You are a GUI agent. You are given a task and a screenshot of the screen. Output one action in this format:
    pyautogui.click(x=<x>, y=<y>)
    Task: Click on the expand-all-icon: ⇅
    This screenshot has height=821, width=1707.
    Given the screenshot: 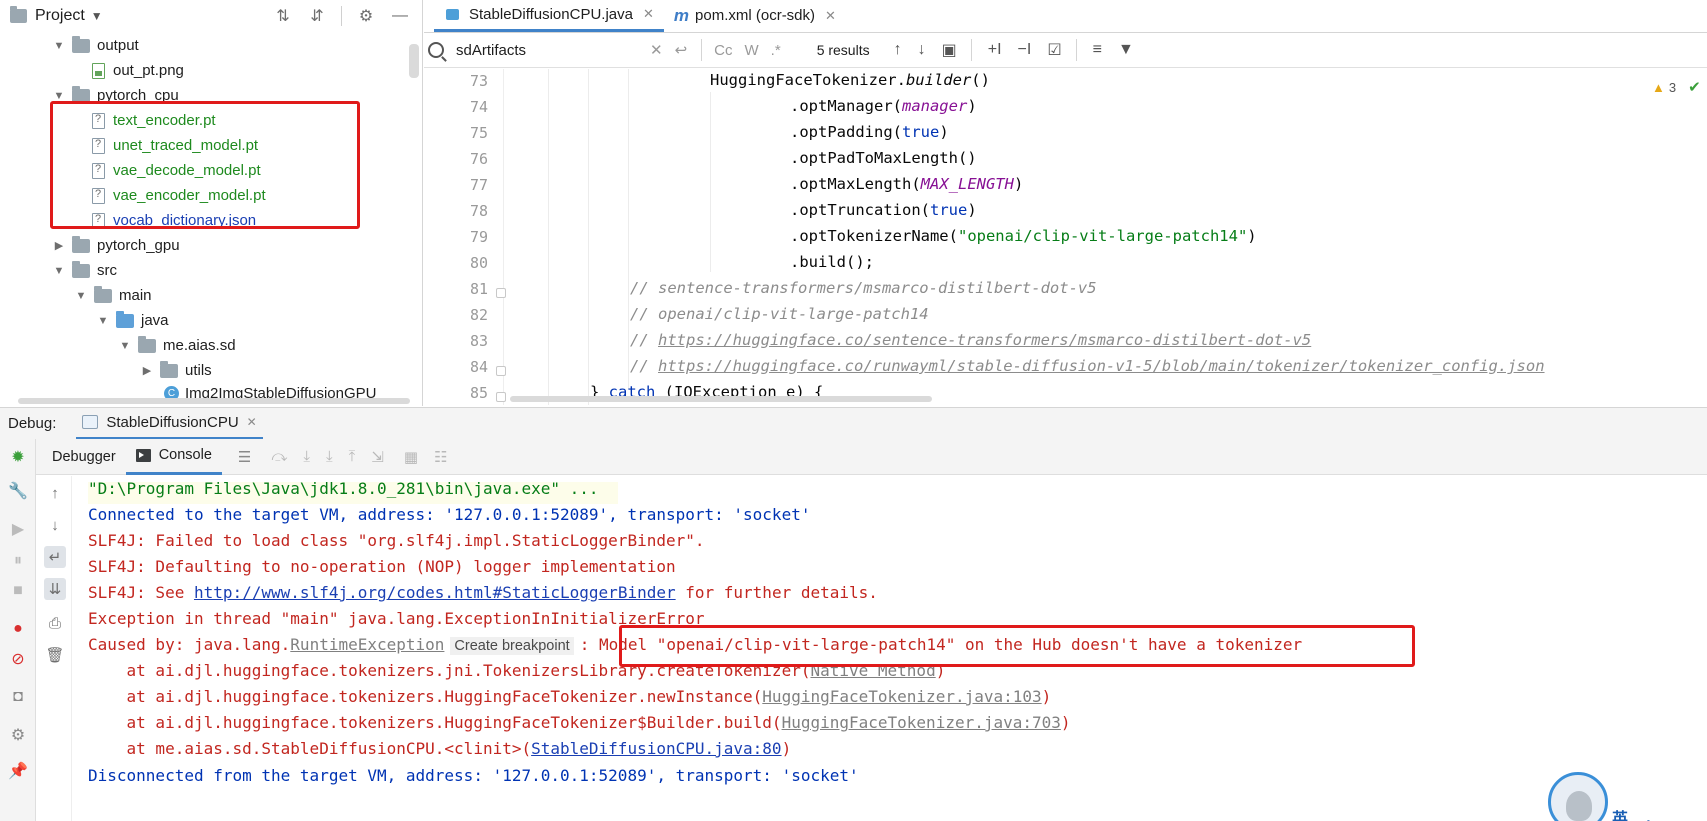 What is the action you would take?
    pyautogui.click(x=283, y=16)
    